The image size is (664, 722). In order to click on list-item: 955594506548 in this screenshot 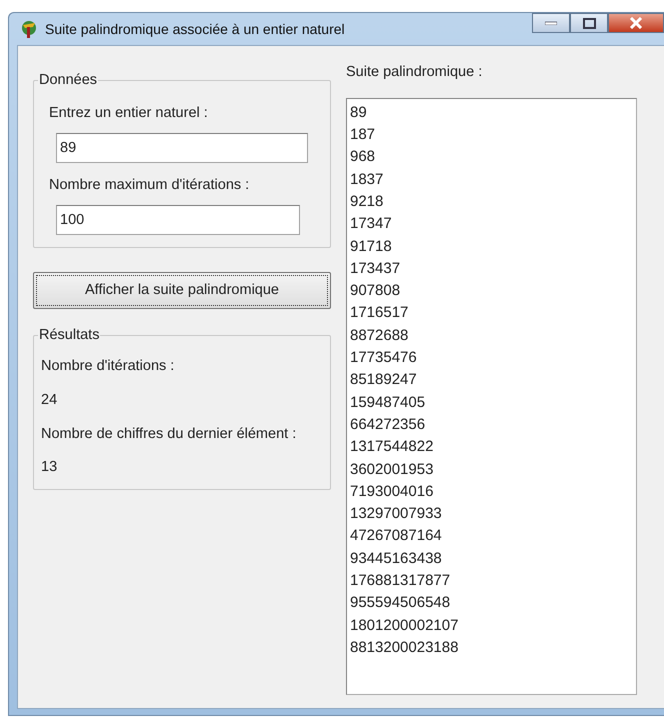, I will do `click(491, 603)`.